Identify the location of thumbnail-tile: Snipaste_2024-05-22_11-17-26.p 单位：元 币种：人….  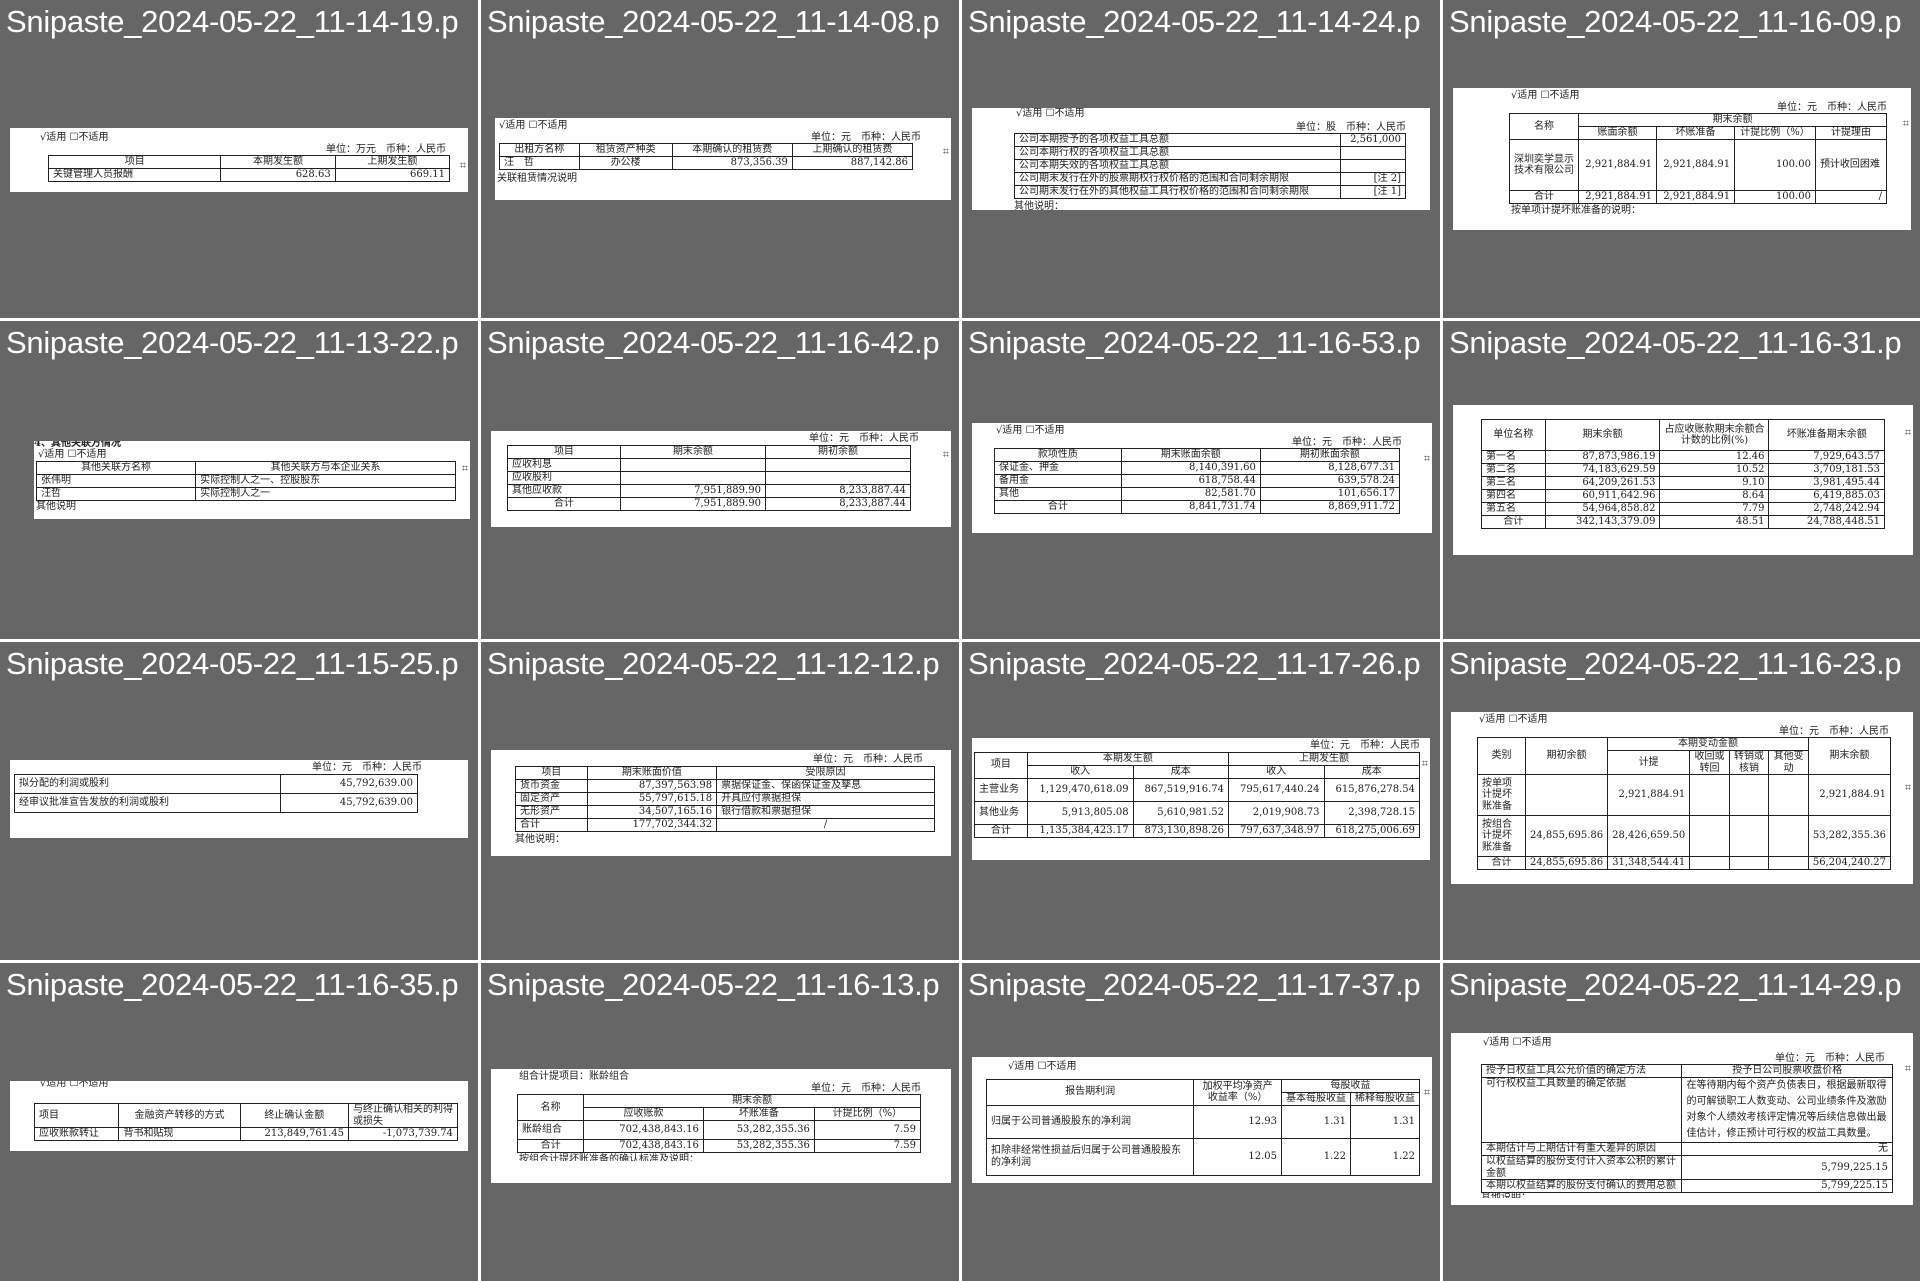
(1201, 801).